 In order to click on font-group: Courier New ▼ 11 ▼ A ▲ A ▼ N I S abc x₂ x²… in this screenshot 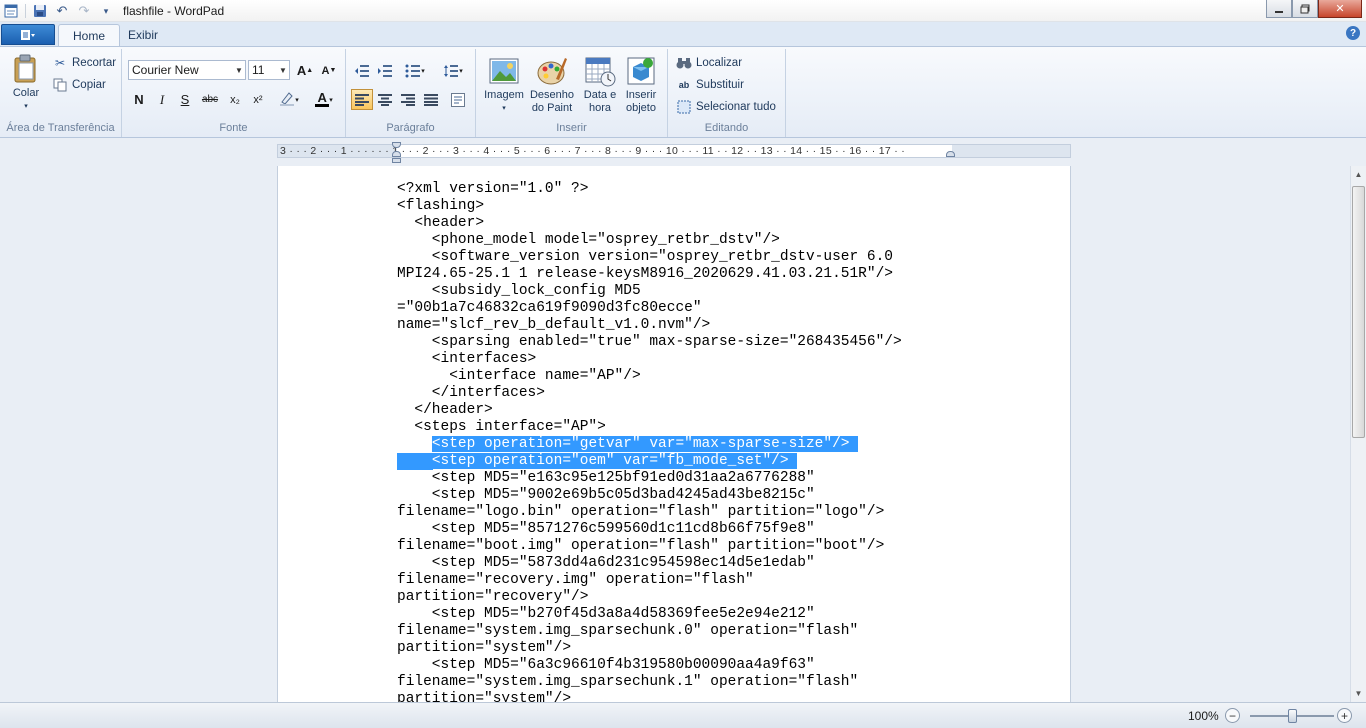, I will do `click(234, 93)`.